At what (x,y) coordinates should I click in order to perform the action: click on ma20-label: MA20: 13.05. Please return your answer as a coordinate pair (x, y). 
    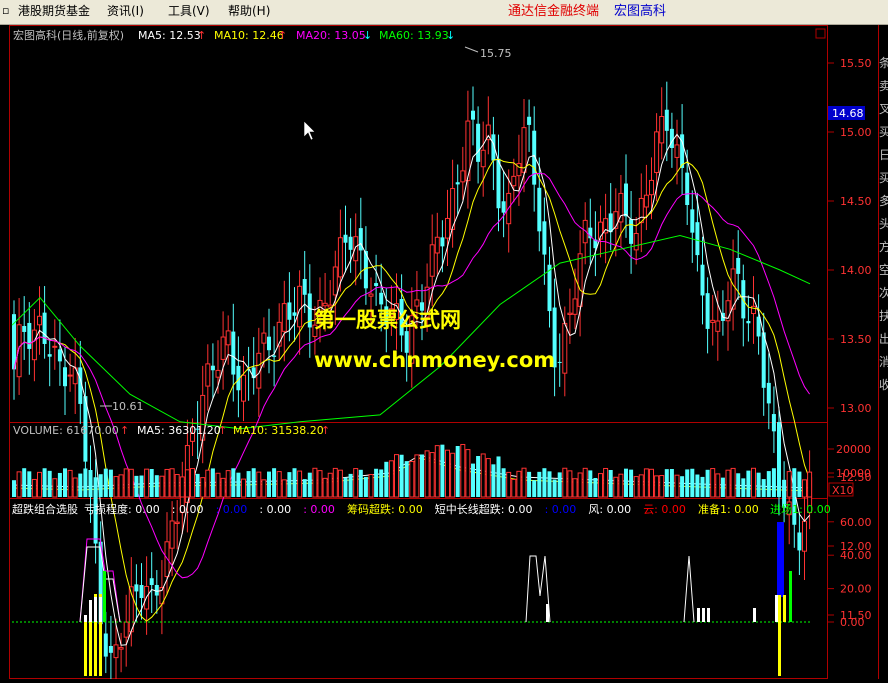
    Looking at the image, I should click on (331, 35).